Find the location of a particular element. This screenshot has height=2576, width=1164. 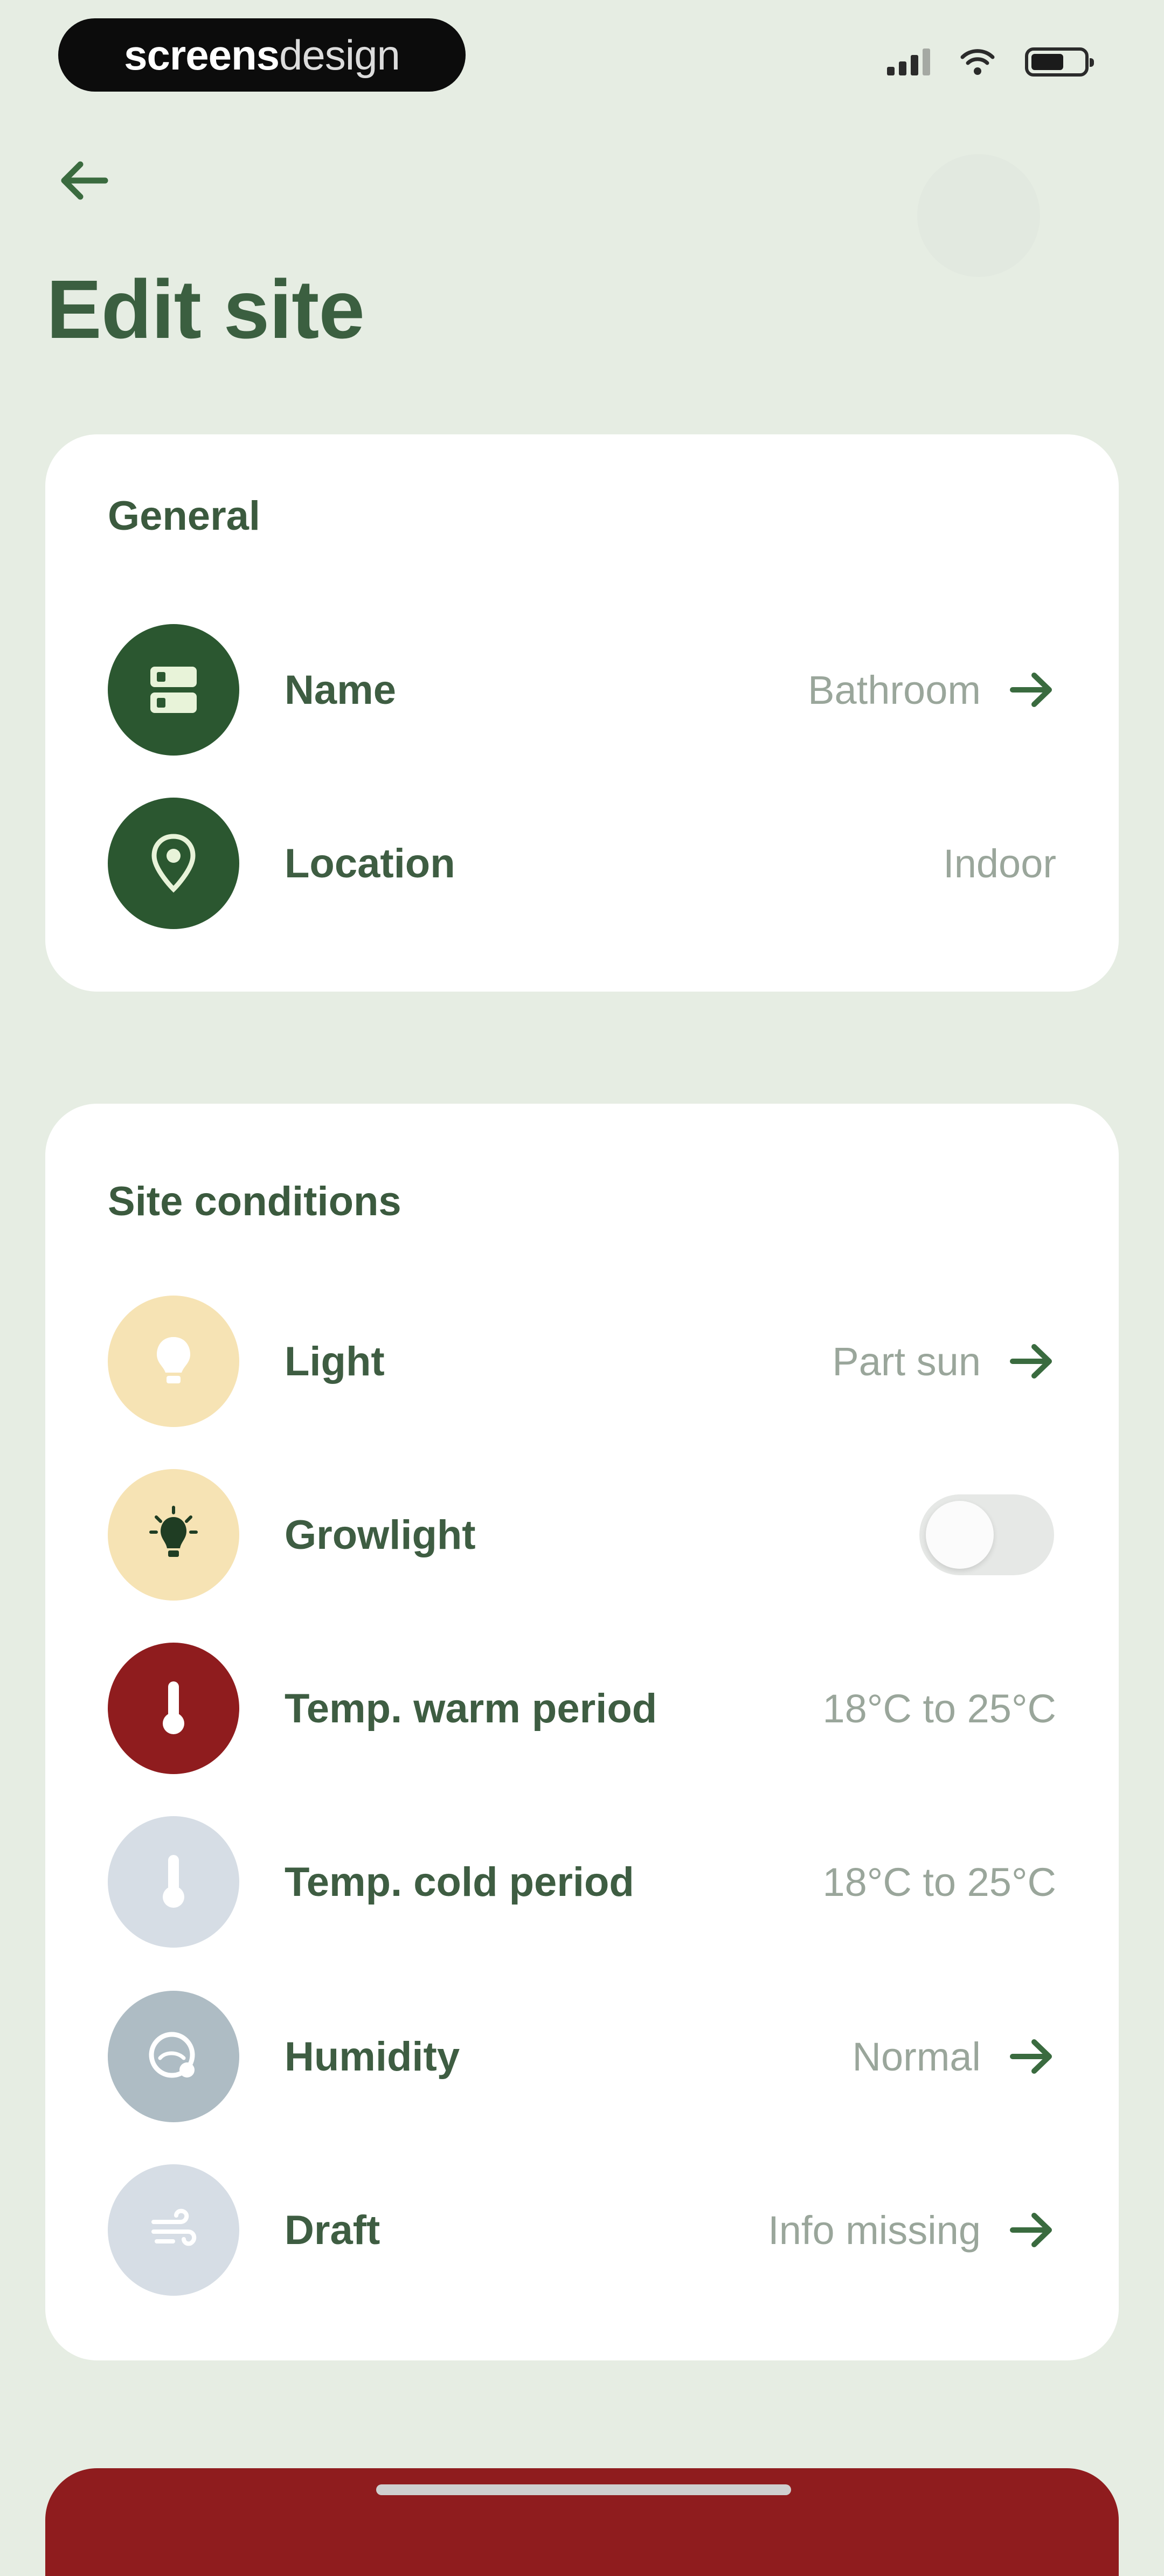

brand-logo-light: design is located at coordinates (339, 55).